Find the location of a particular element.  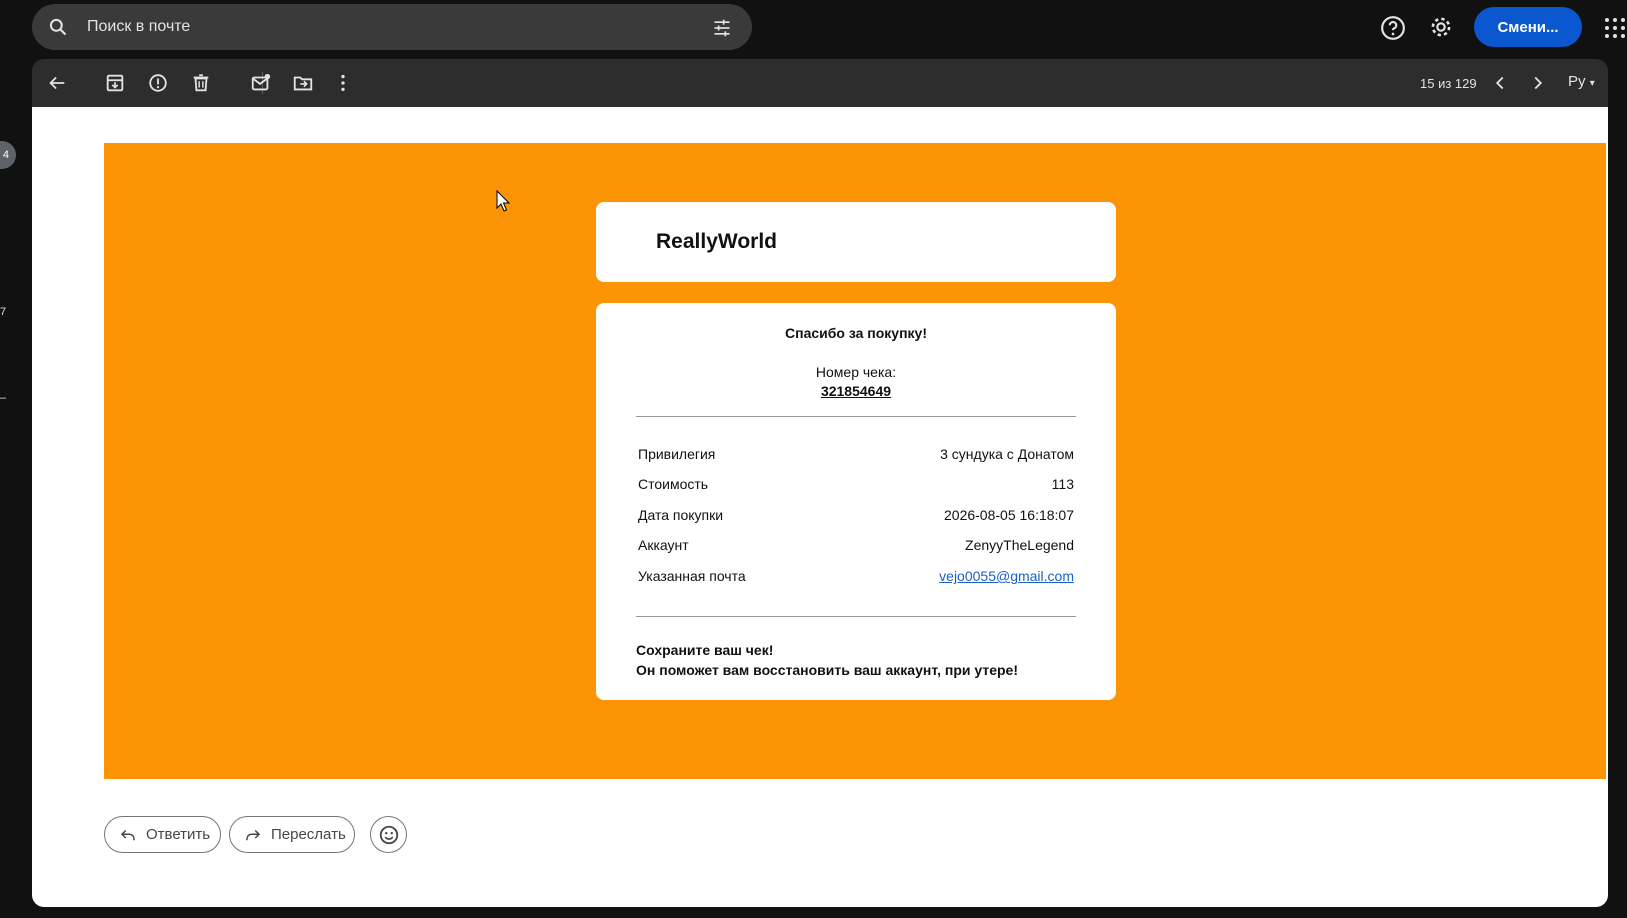

row-key: Стоимость is located at coordinates (673, 484).